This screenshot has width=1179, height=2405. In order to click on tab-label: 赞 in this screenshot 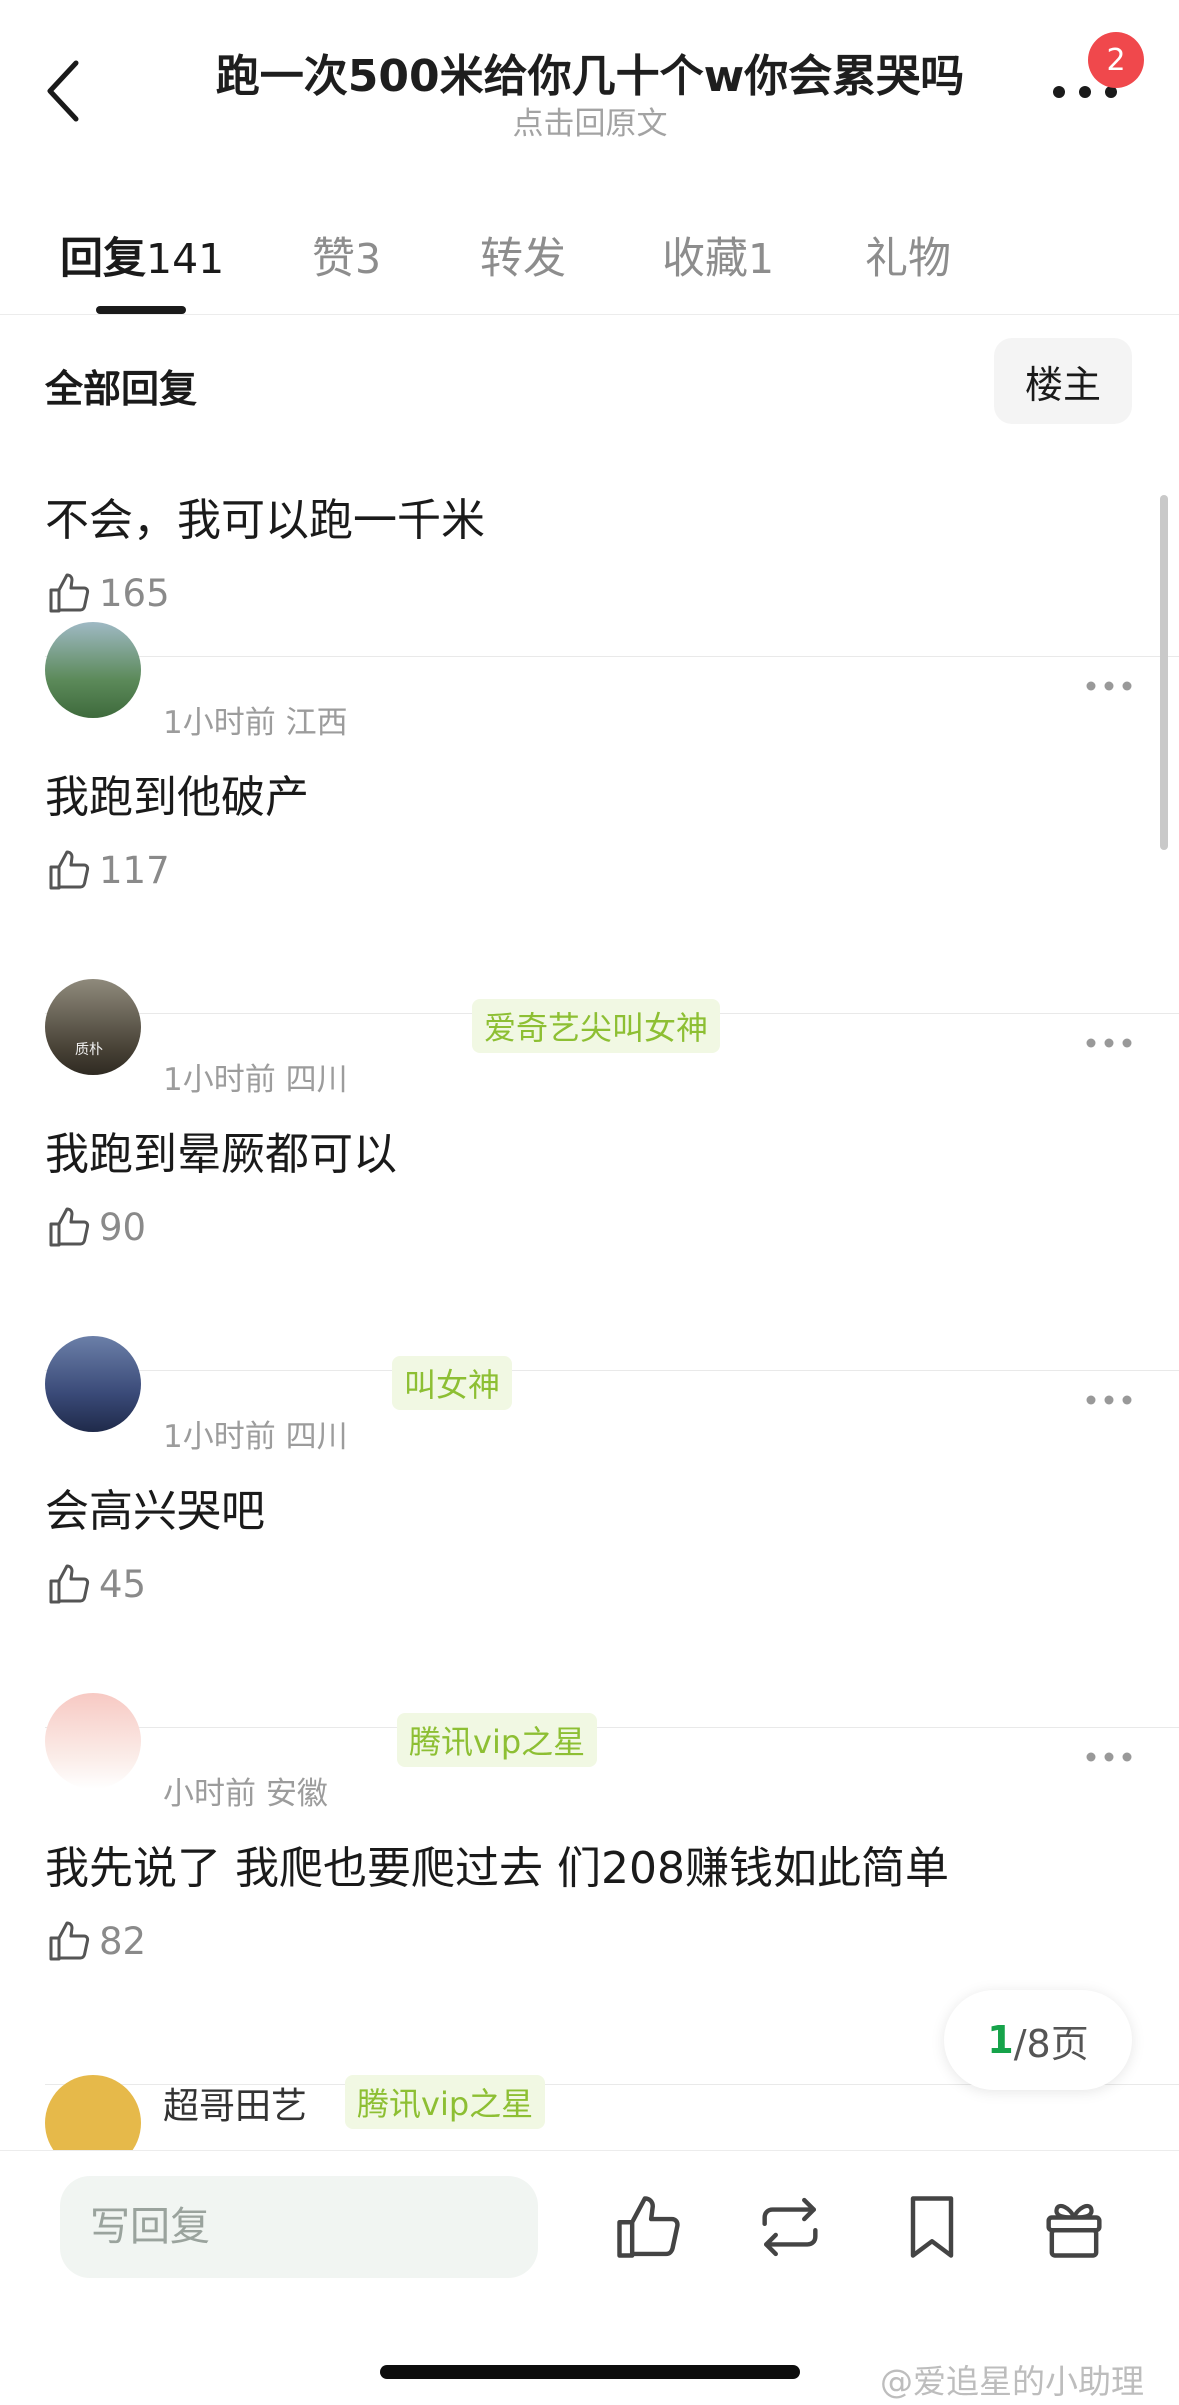, I will do `click(333, 259)`.